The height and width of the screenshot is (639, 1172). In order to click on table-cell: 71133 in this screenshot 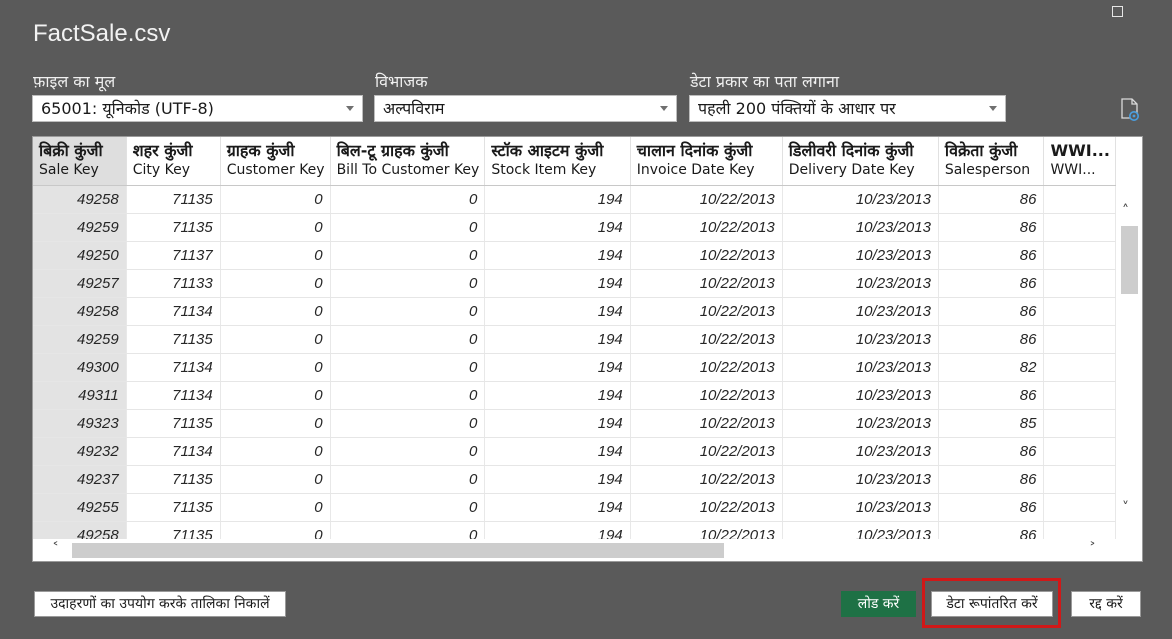, I will do `click(173, 283)`.